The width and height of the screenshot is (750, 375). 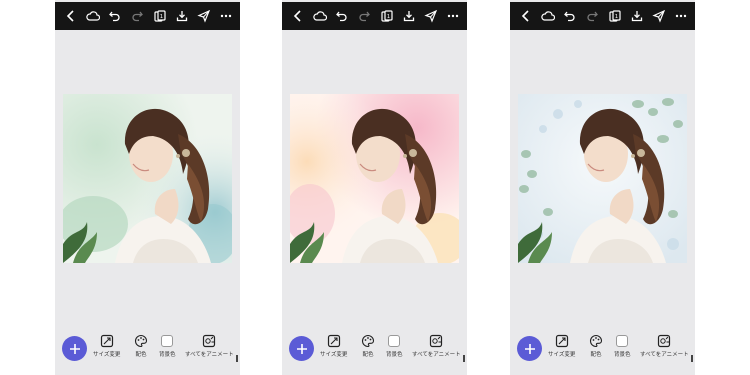 I want to click on portrait-image-green, so click(x=147, y=178).